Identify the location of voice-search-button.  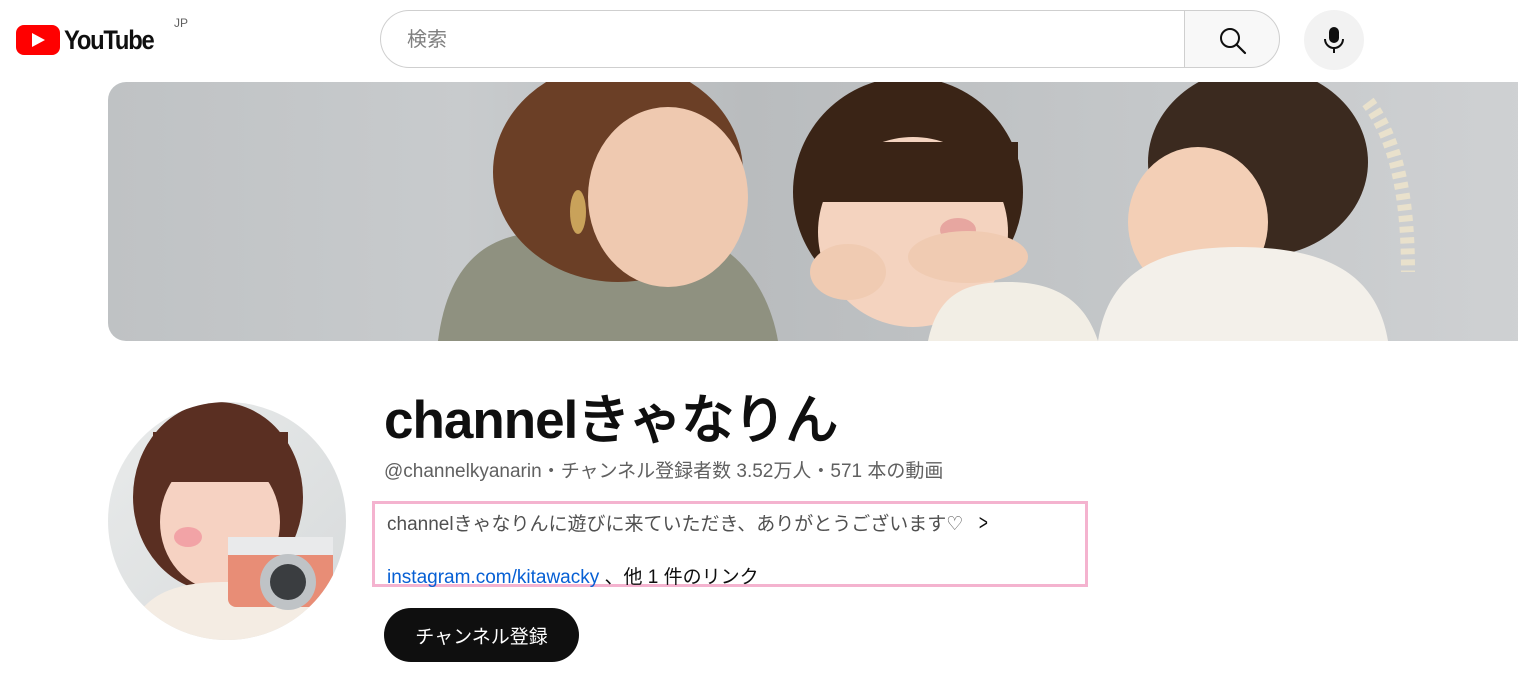
(1334, 40).